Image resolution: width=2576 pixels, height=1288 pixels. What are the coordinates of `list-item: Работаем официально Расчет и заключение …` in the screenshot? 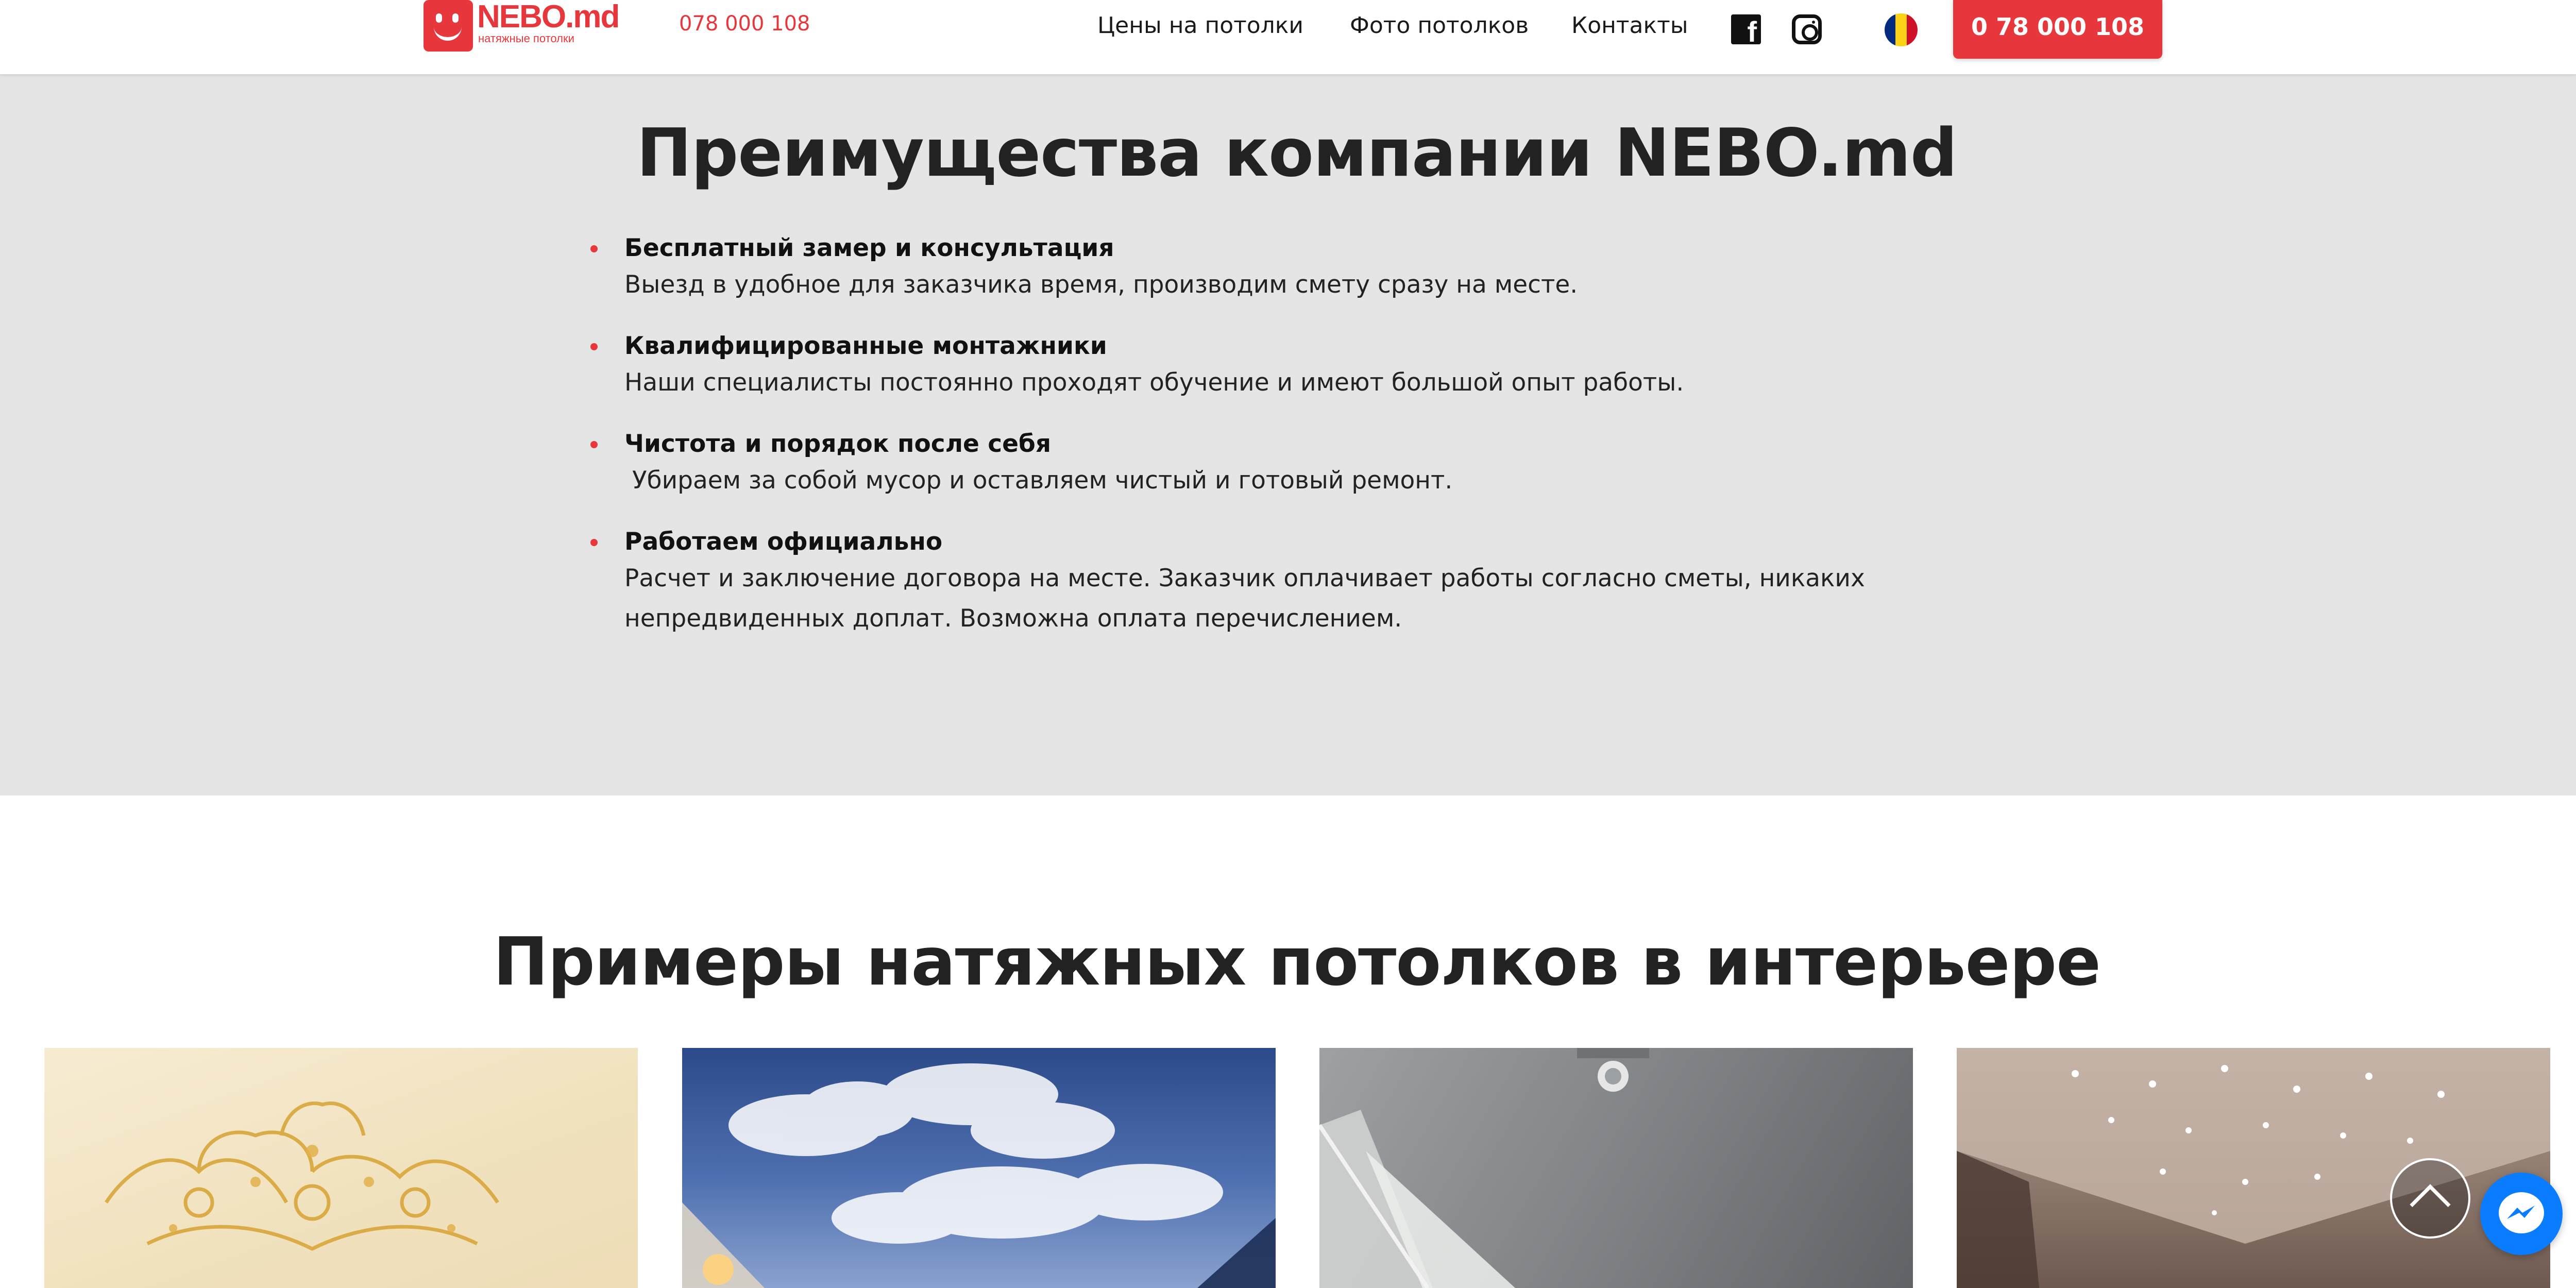 It's located at (1277, 582).